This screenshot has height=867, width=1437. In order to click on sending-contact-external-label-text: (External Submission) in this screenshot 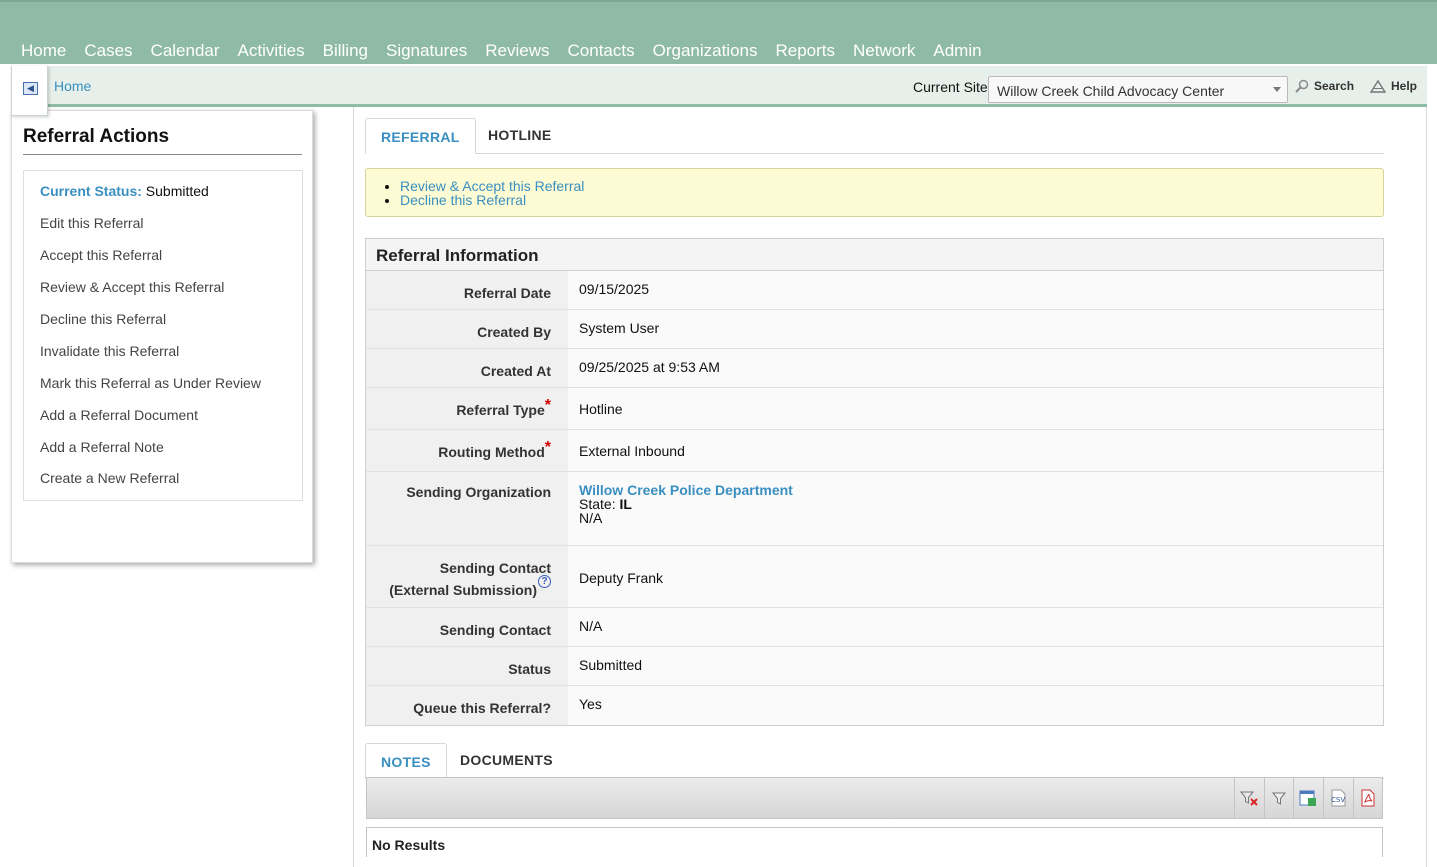, I will do `click(463, 590)`.